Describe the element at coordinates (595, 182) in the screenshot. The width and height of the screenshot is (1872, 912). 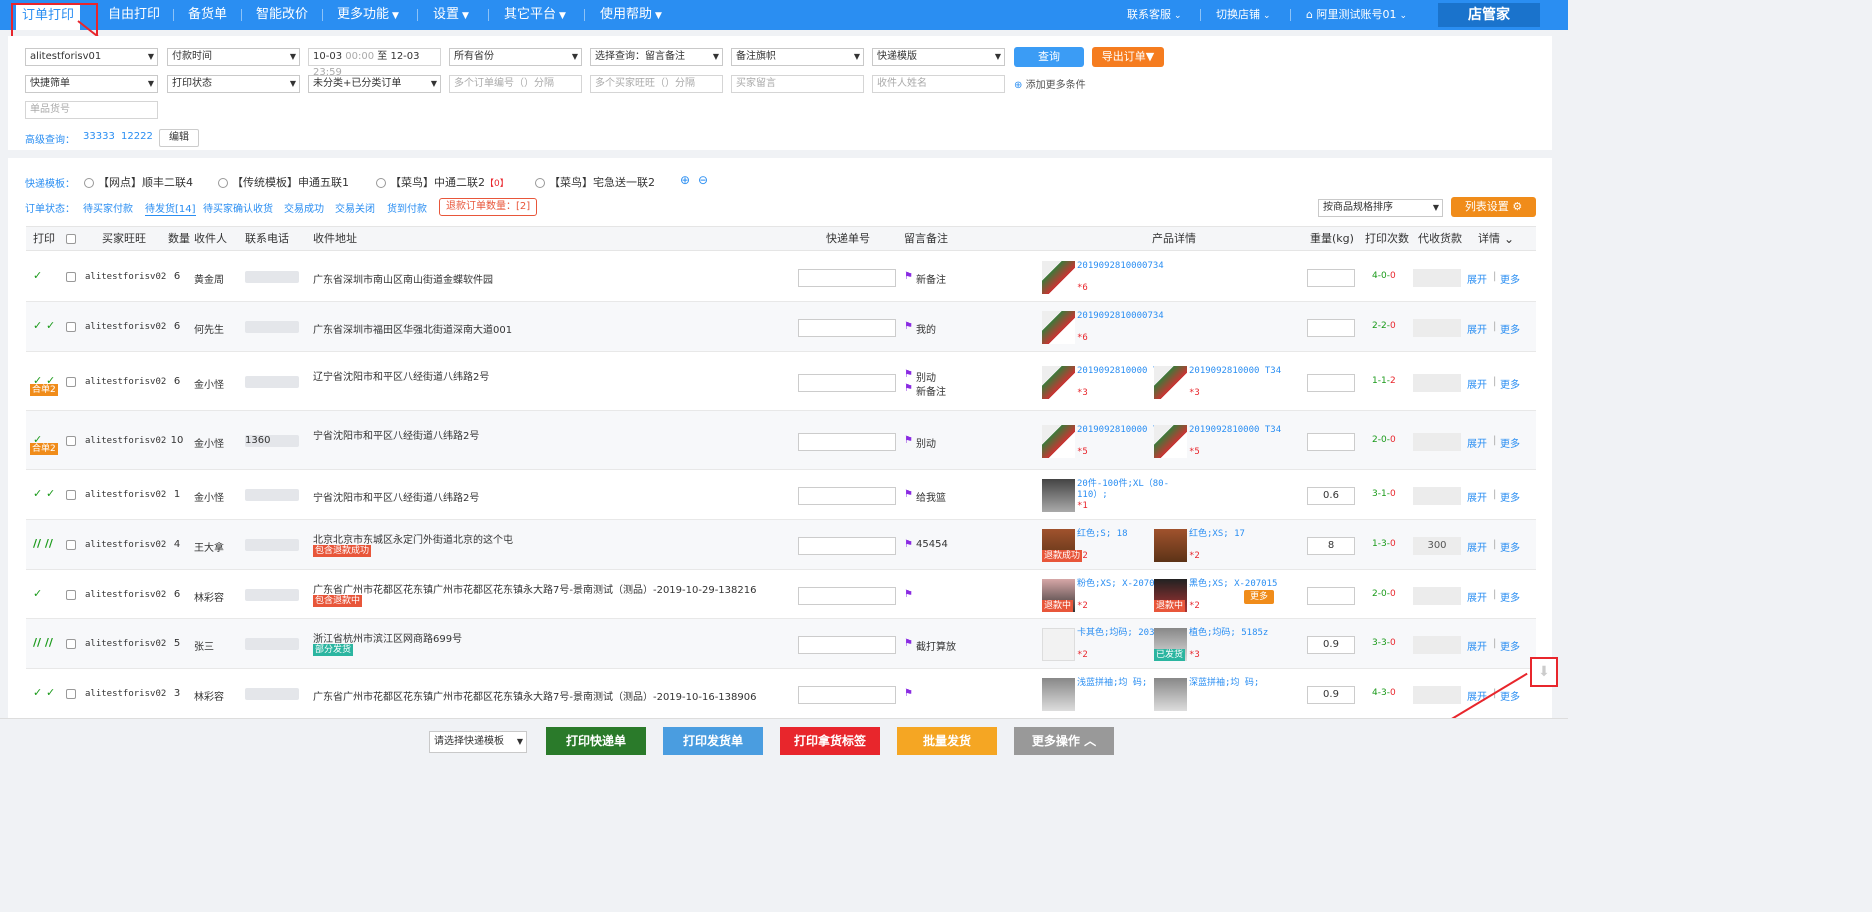
I see `template-option: 【菜鸟】宅急送一联2` at that location.